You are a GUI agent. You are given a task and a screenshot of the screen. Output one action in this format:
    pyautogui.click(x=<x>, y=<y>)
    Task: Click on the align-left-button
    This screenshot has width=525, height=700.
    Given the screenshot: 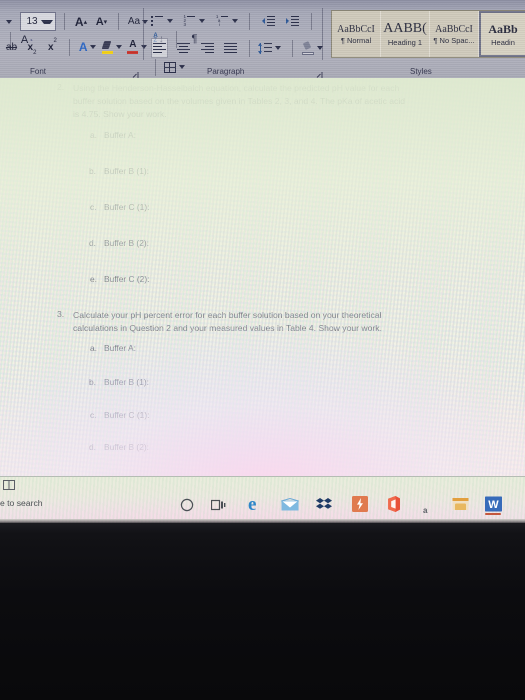 What is the action you would take?
    pyautogui.click(x=159, y=48)
    